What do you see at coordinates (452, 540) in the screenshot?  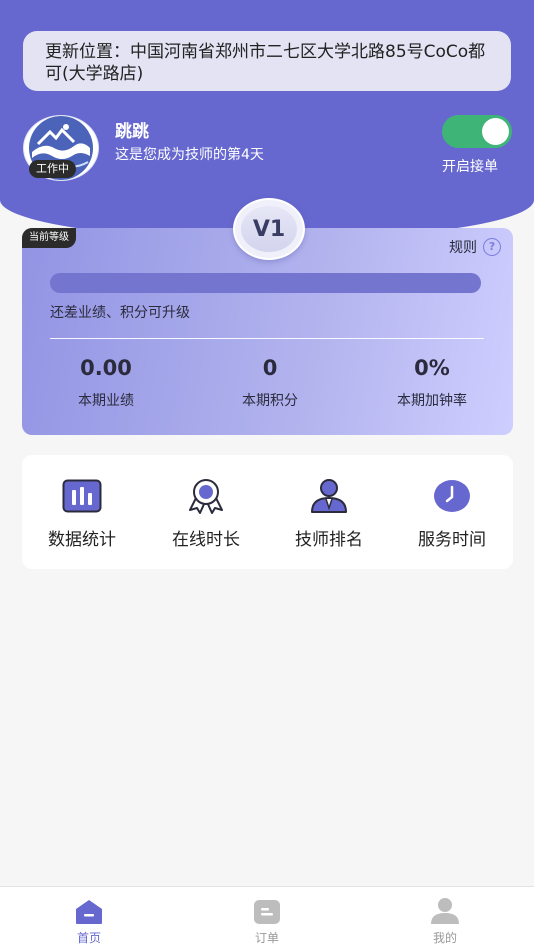 I see `menu-label: 服务时间` at bounding box center [452, 540].